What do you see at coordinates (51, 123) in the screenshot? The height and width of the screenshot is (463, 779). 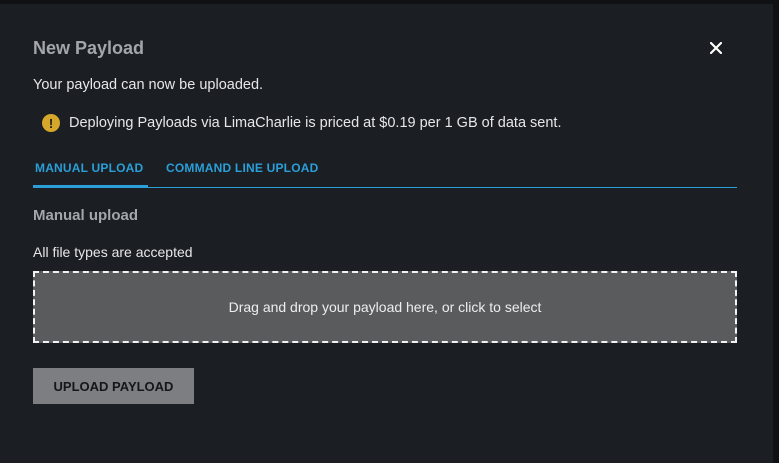 I see `warning-icon: !` at bounding box center [51, 123].